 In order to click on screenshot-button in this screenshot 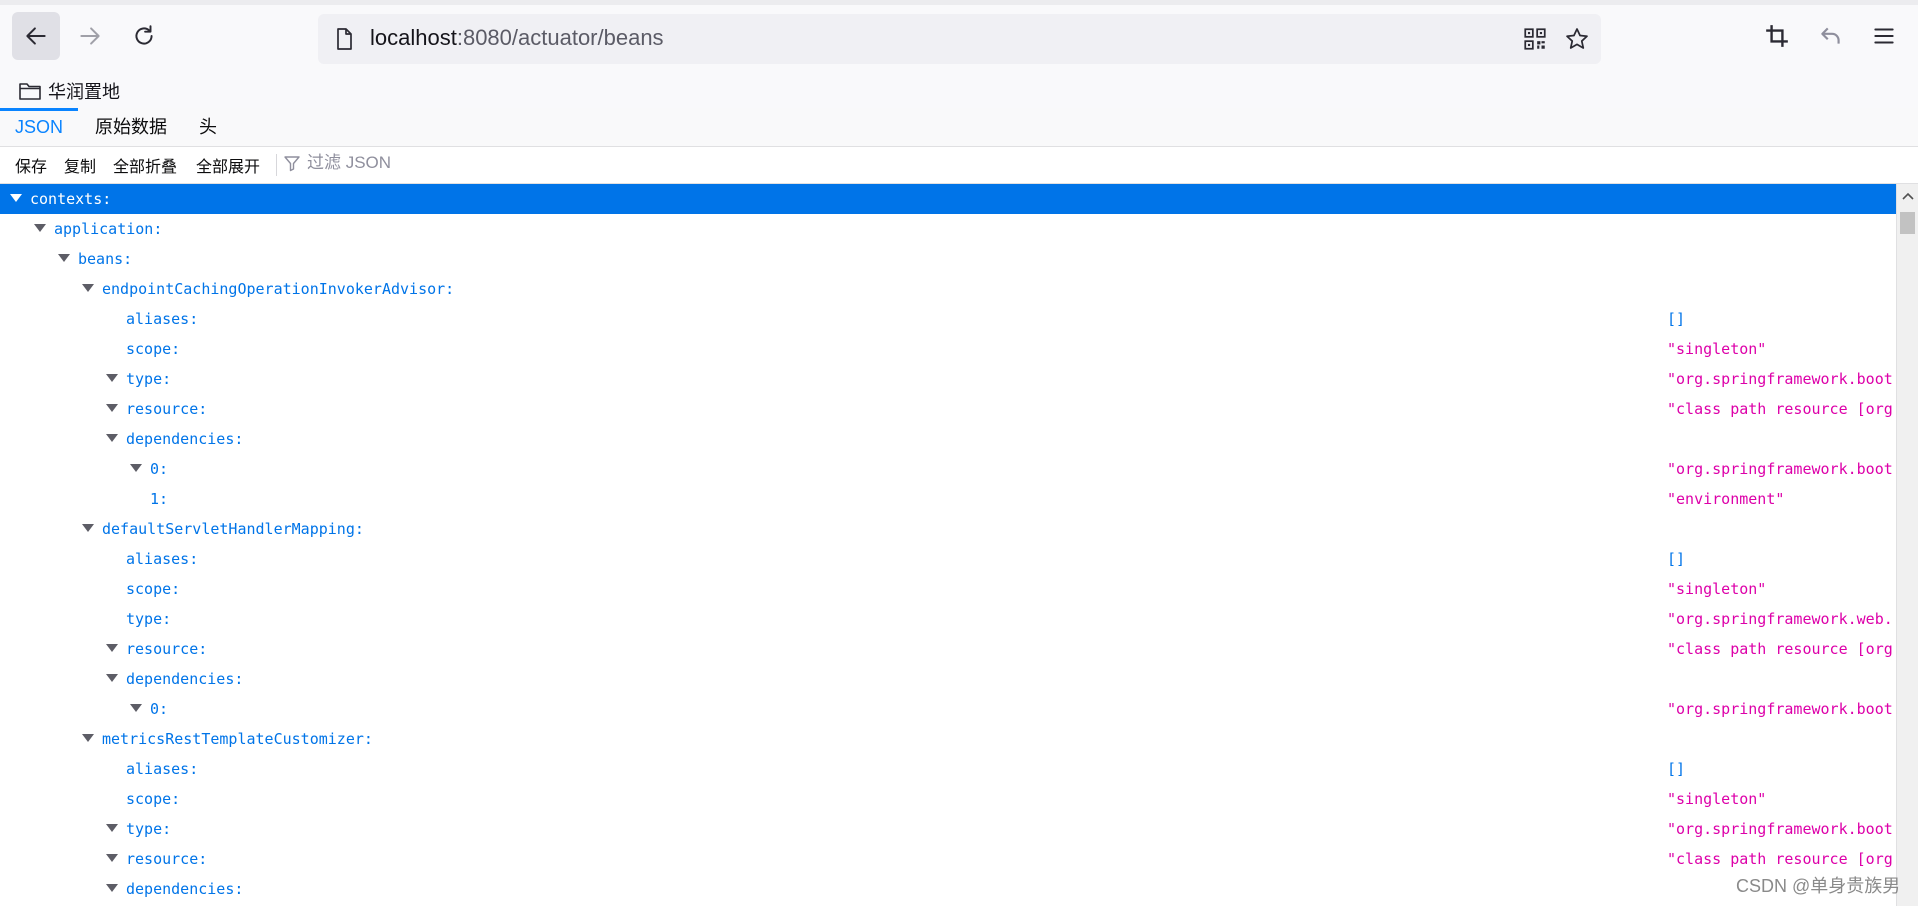, I will do `click(1777, 36)`.